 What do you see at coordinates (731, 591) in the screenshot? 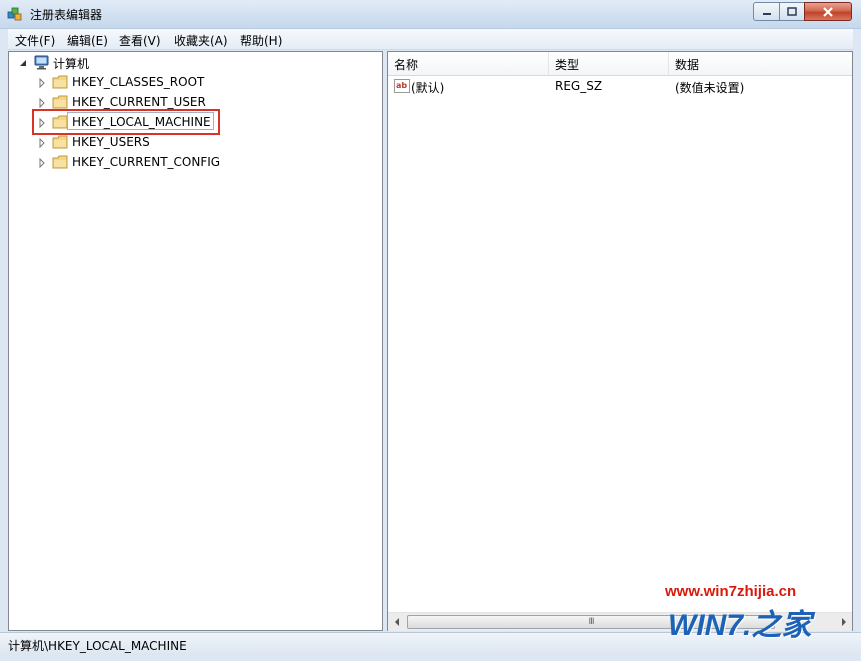
I see `watermark-url: www.win7zhijia.cn` at bounding box center [731, 591].